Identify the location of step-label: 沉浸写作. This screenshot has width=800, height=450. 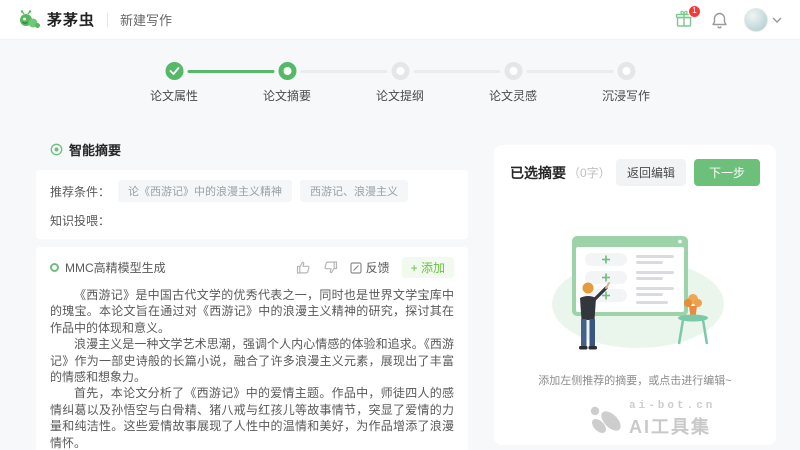
(625, 96).